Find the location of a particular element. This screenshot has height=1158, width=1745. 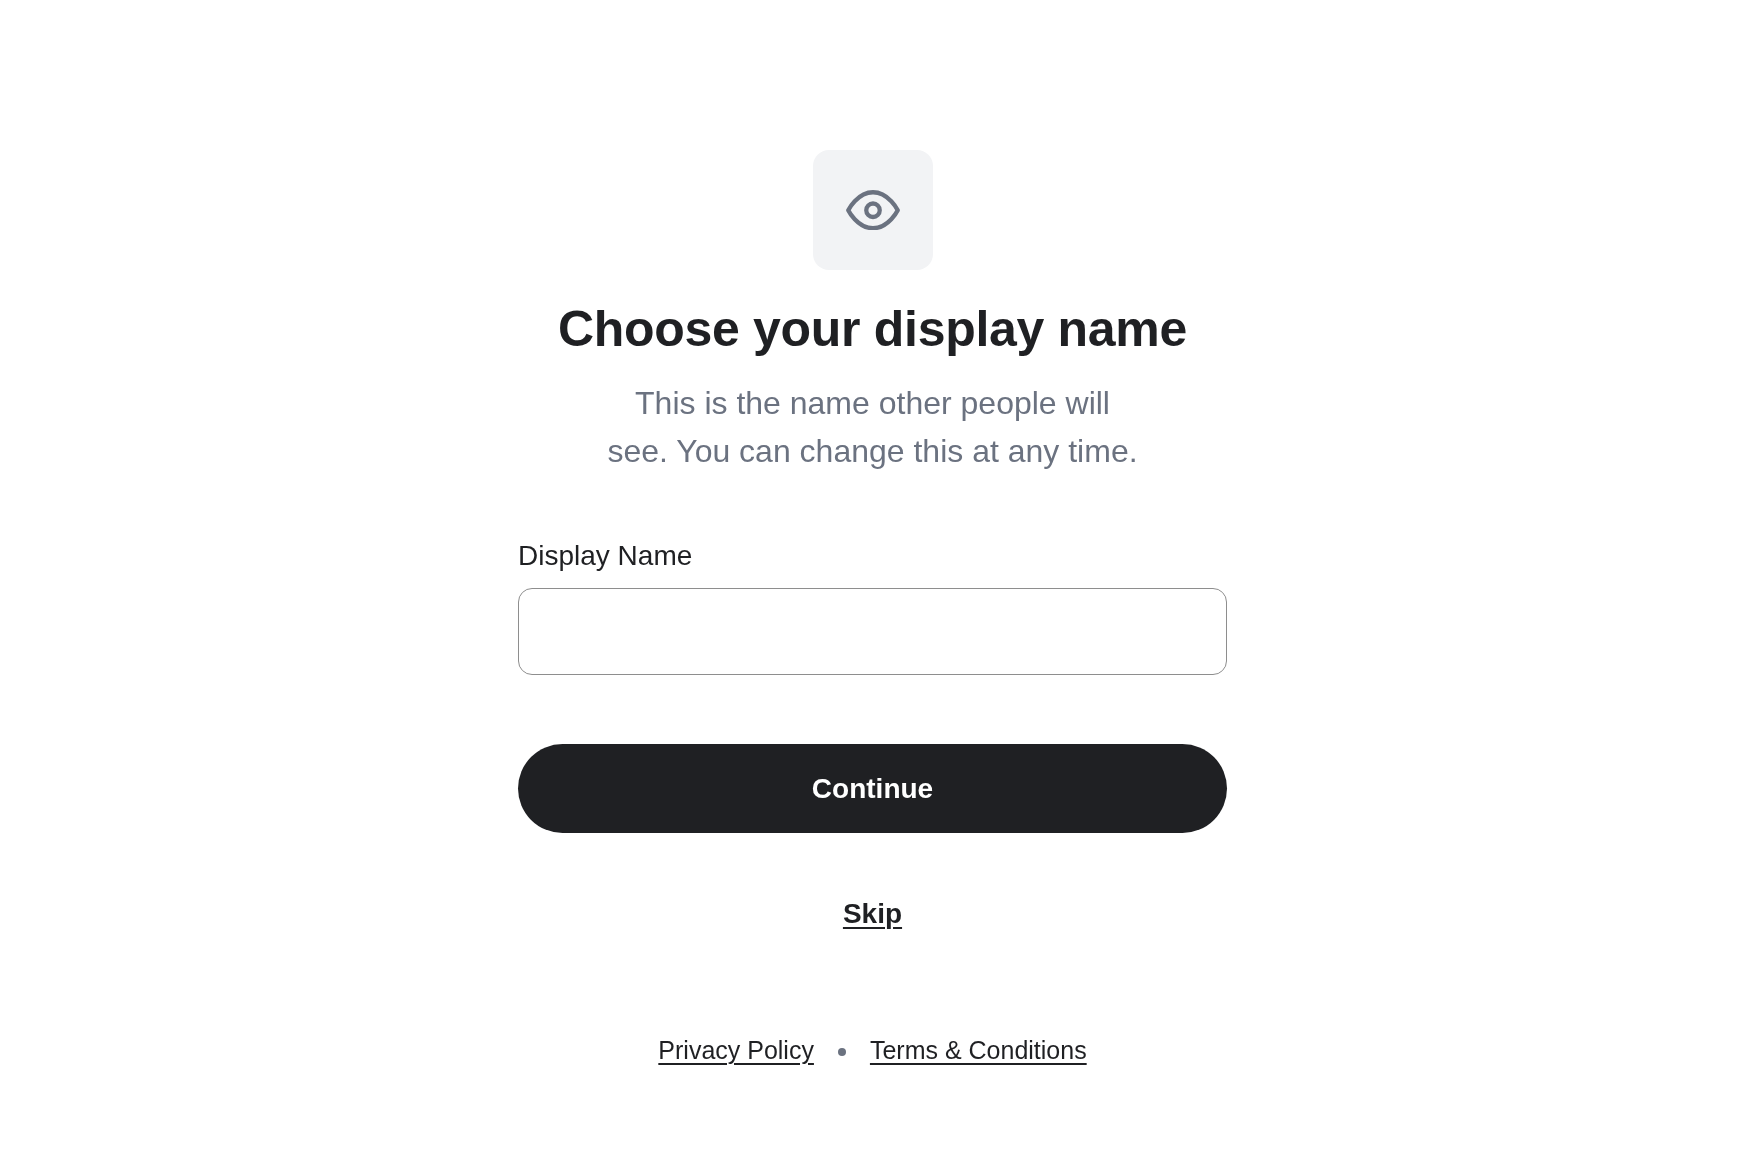

display-name-field is located at coordinates (872, 631).